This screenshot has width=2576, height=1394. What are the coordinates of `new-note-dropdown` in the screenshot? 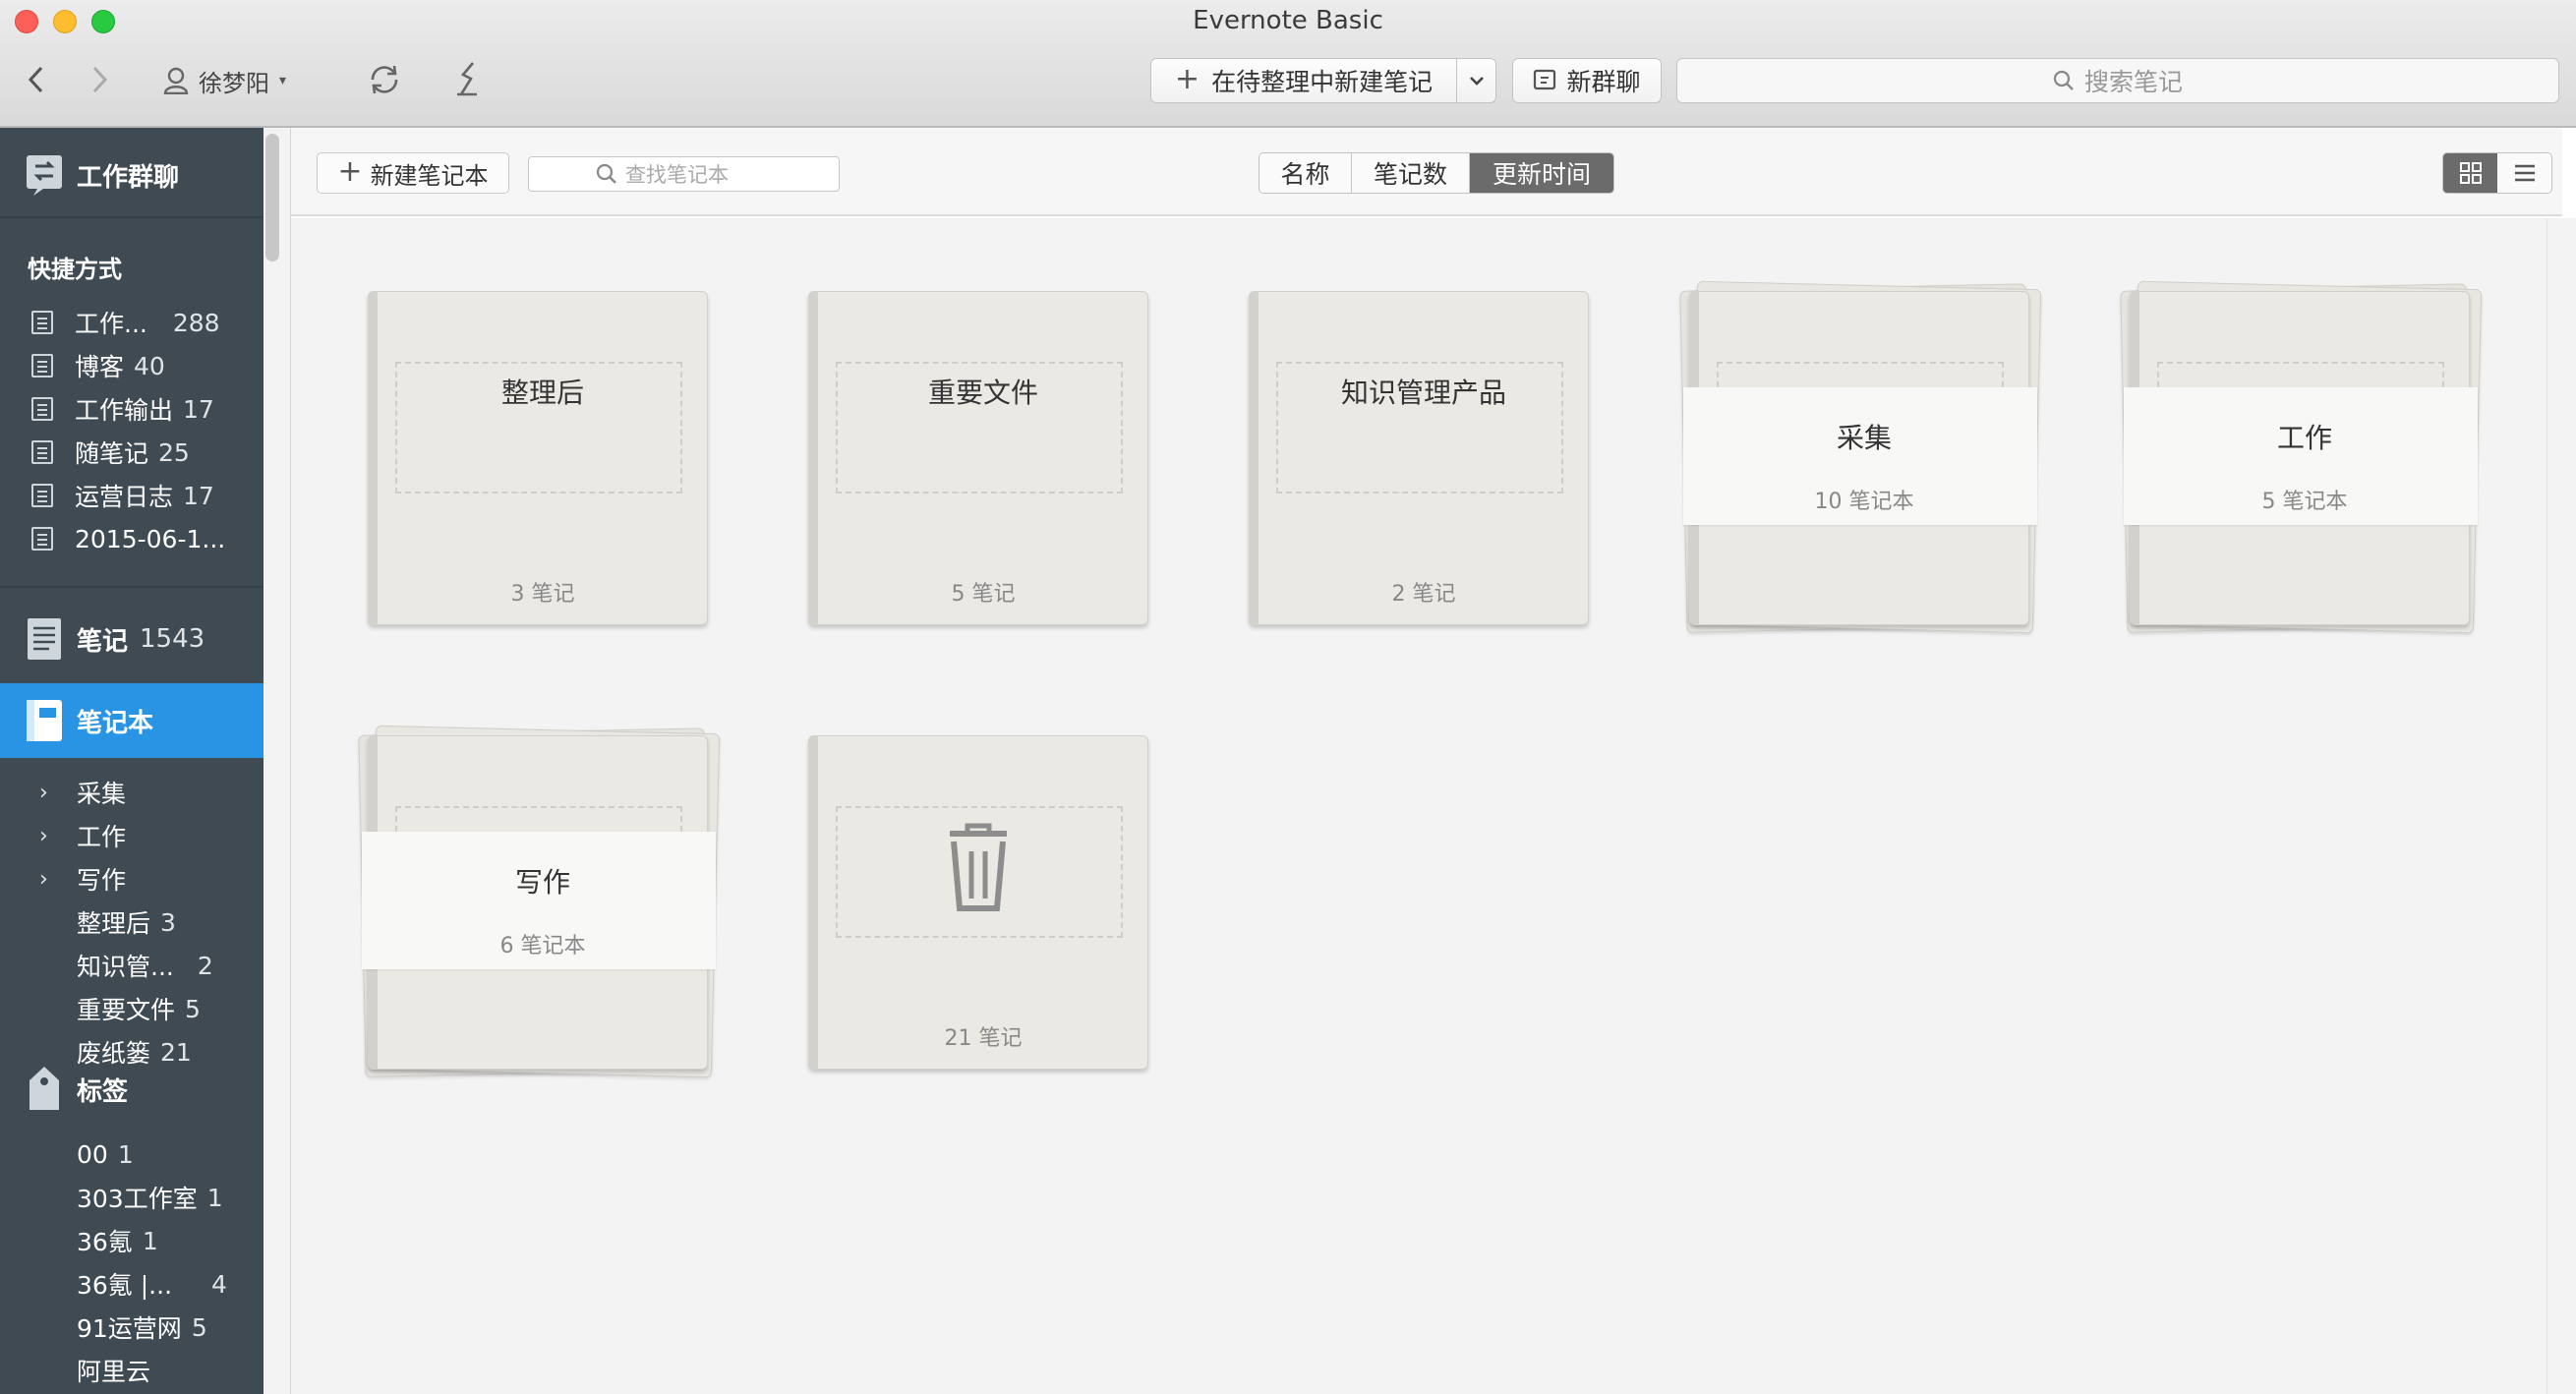 It's located at (1476, 80).